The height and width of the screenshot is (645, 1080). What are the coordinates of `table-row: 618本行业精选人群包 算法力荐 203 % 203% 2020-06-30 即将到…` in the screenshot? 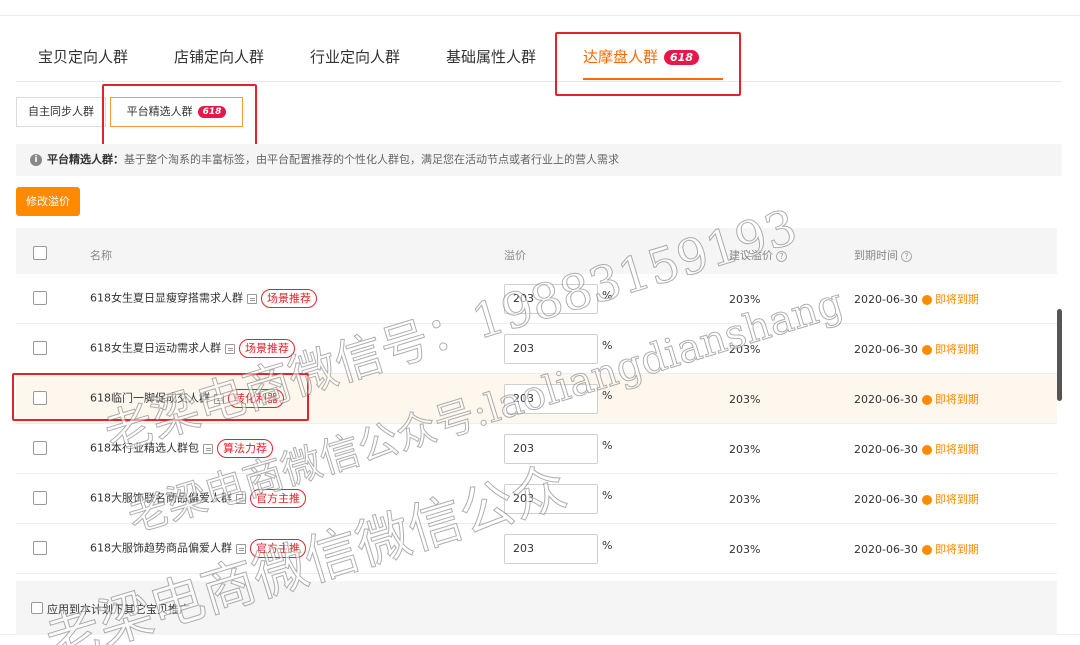 It's located at (536, 449).